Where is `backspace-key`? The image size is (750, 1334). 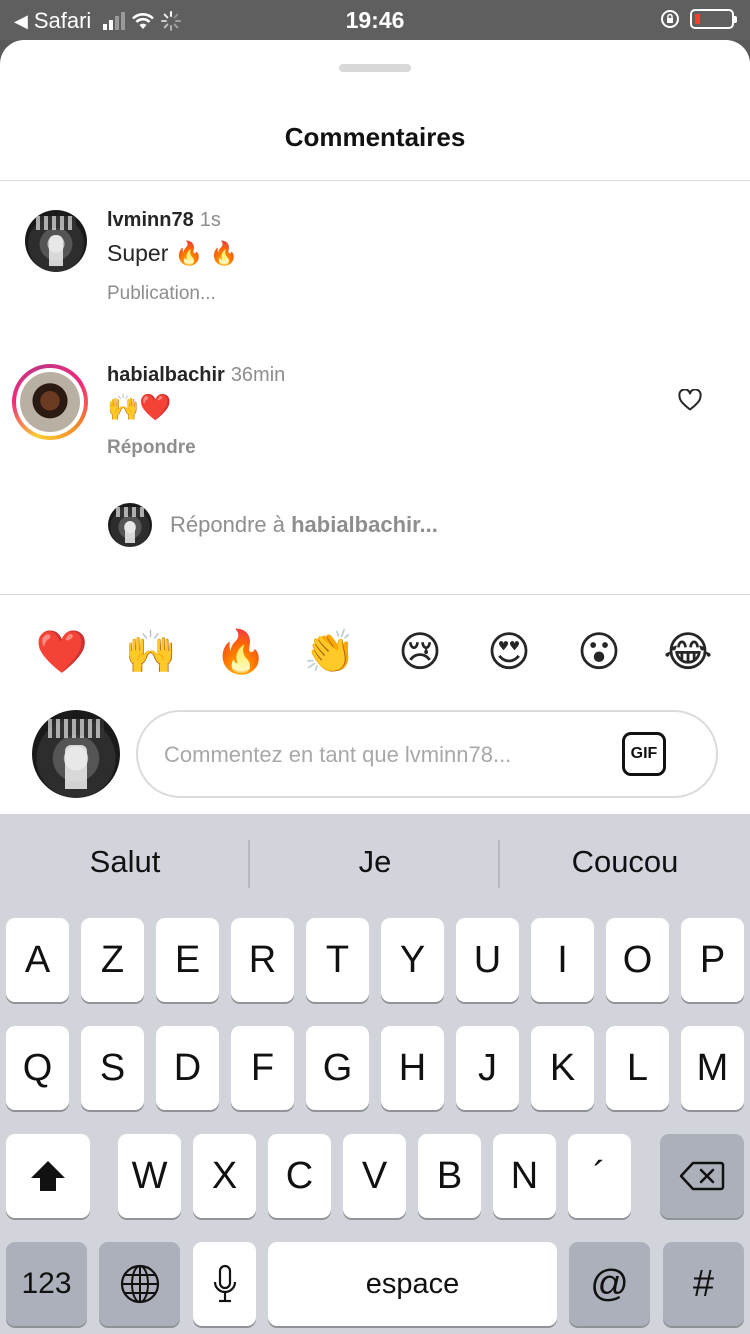
backspace-key is located at coordinates (702, 1176).